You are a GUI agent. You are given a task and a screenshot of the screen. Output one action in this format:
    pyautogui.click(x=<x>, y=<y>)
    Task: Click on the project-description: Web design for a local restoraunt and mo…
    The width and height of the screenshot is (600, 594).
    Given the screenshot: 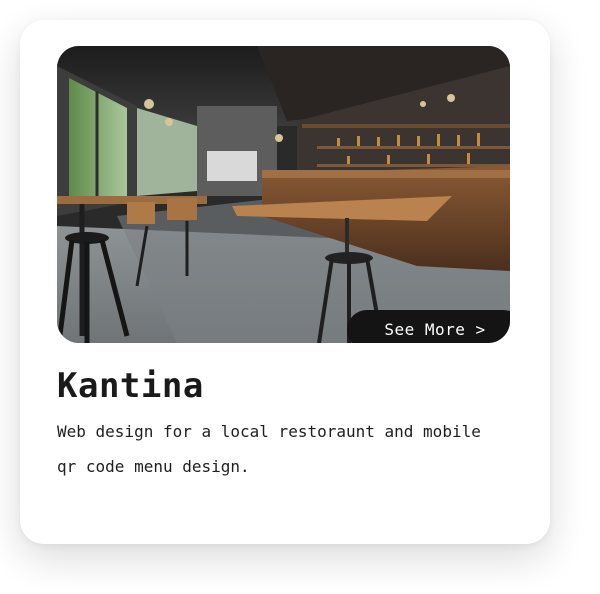 What is the action you would take?
    pyautogui.click(x=269, y=449)
    